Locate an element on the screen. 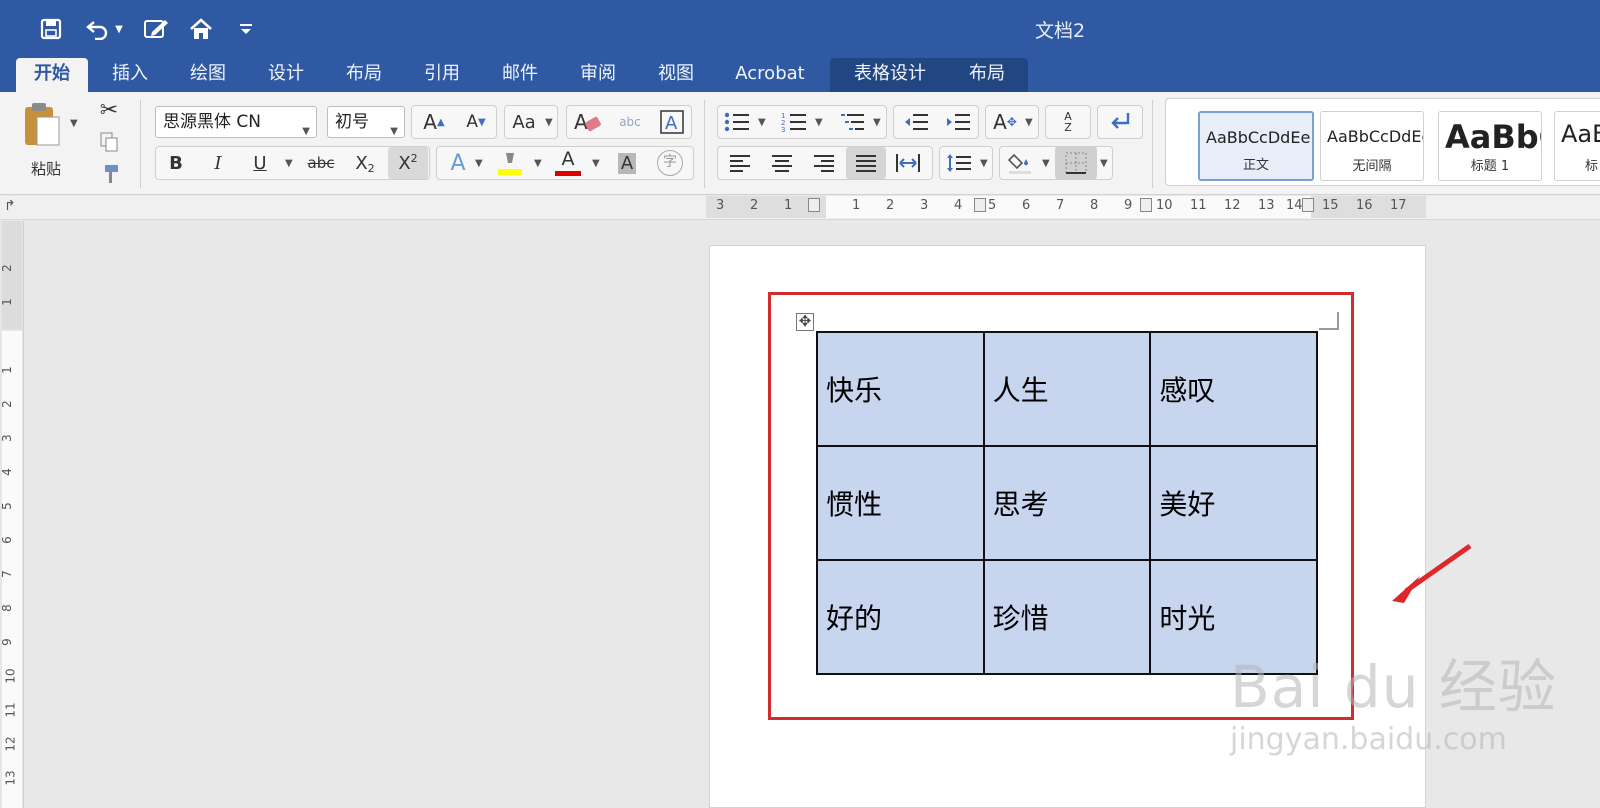 The image size is (1600, 808). subscript-button: X2 is located at coordinates (365, 163).